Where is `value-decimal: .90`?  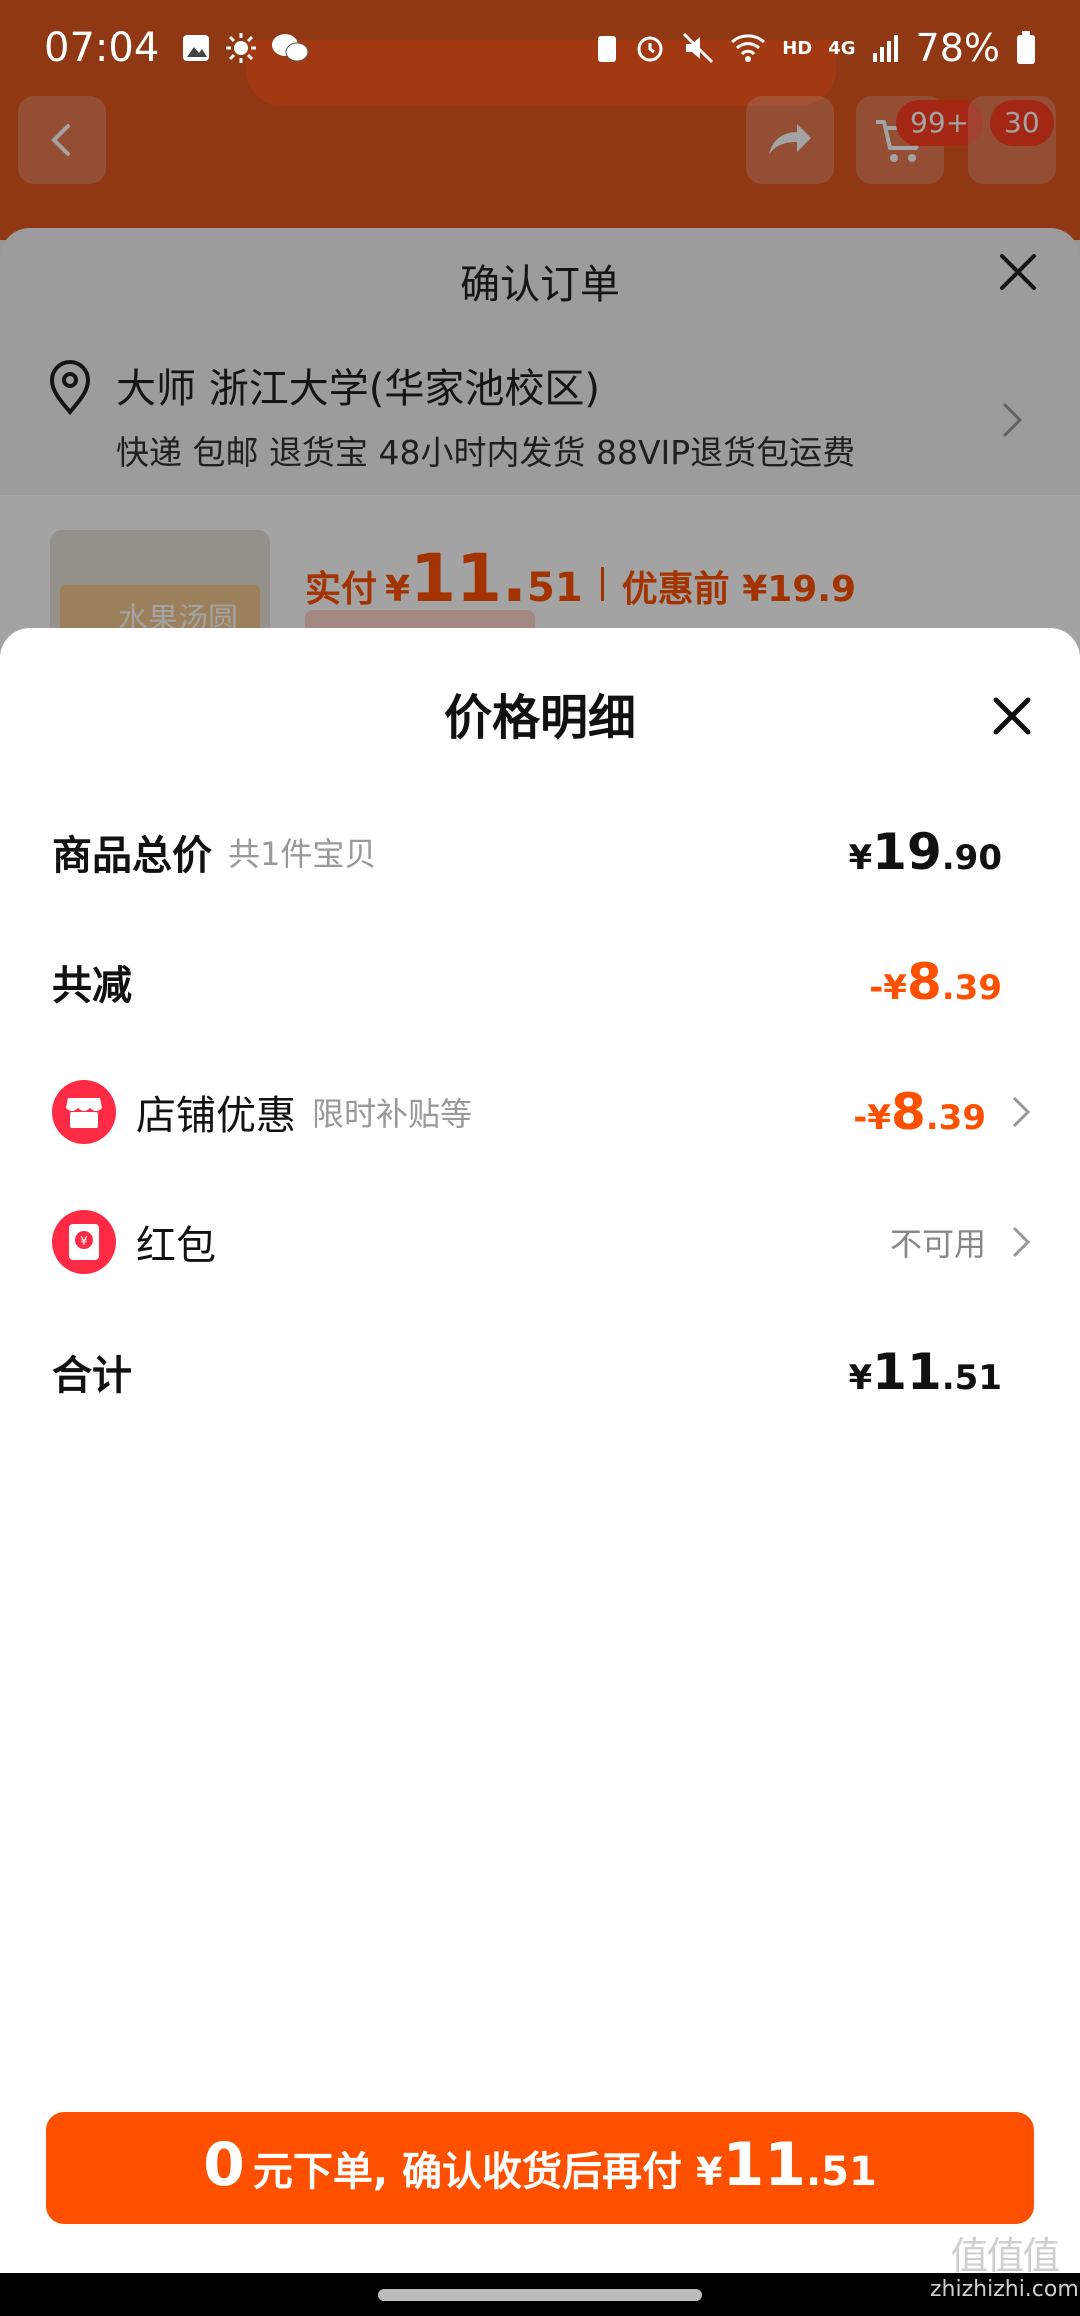 value-decimal: .90 is located at coordinates (971, 858).